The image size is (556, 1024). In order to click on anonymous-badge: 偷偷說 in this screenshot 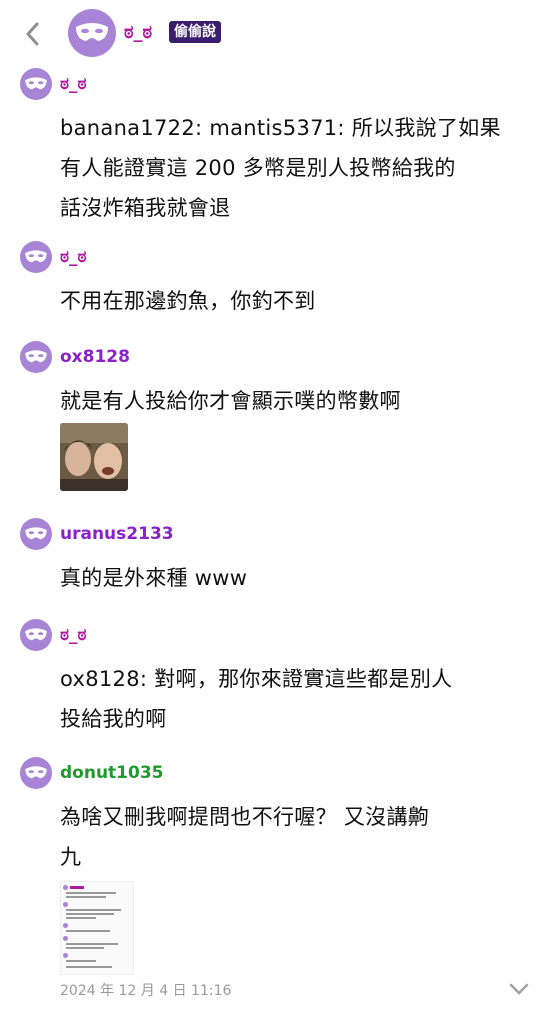, I will do `click(195, 32)`.